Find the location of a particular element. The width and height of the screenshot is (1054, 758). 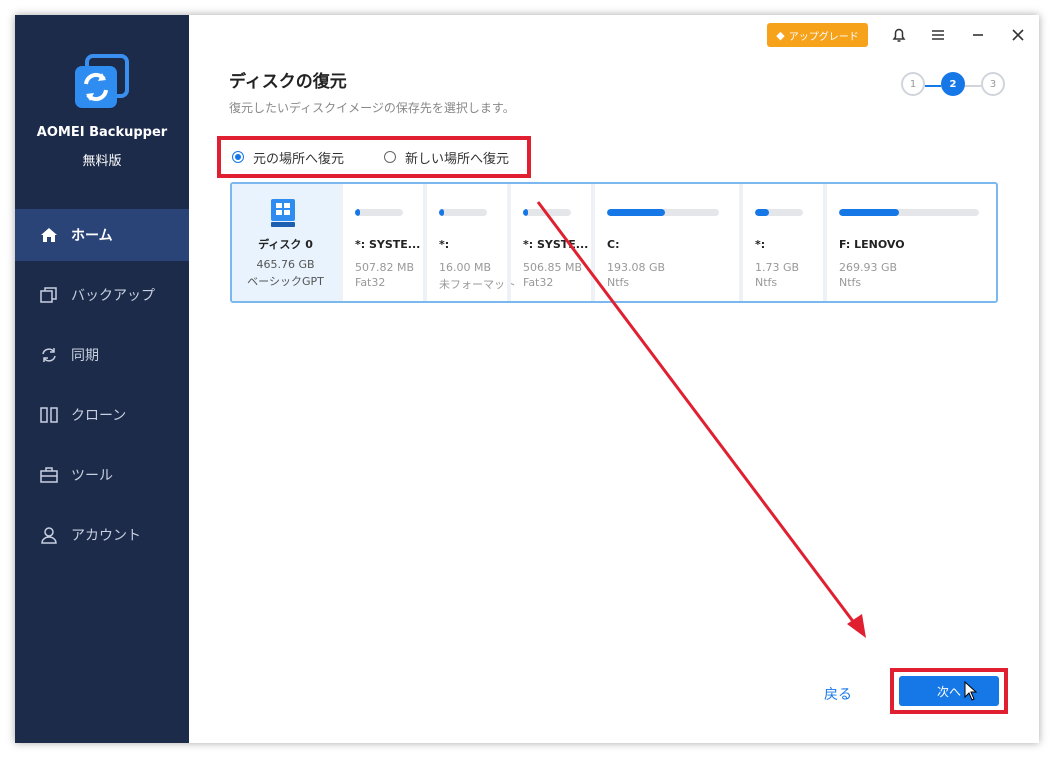

partition-size: 269.93 GB is located at coordinates (868, 267).